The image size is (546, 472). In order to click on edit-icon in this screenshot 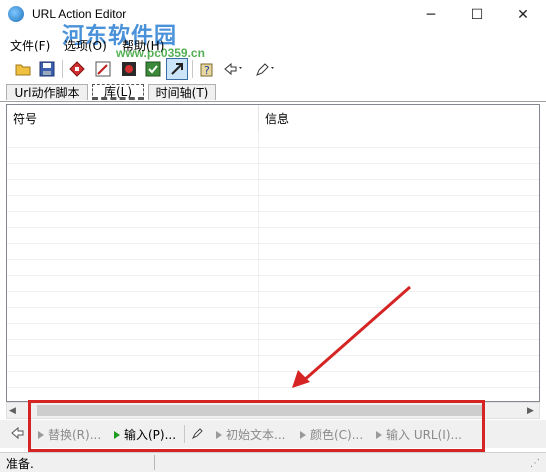, I will do `click(103, 69)`.